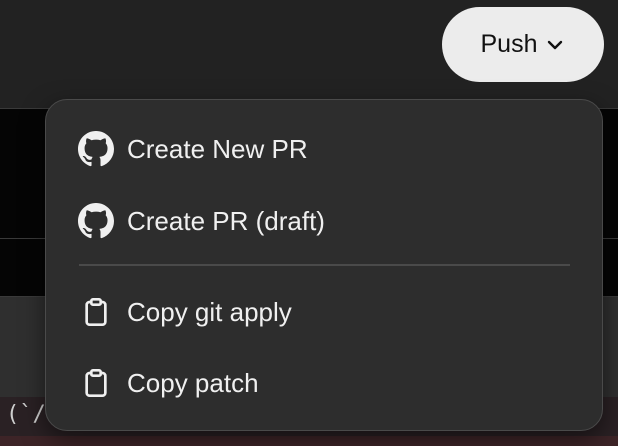  I want to click on menu-item-create-pr-draft: Create PR (draft), so click(324, 221).